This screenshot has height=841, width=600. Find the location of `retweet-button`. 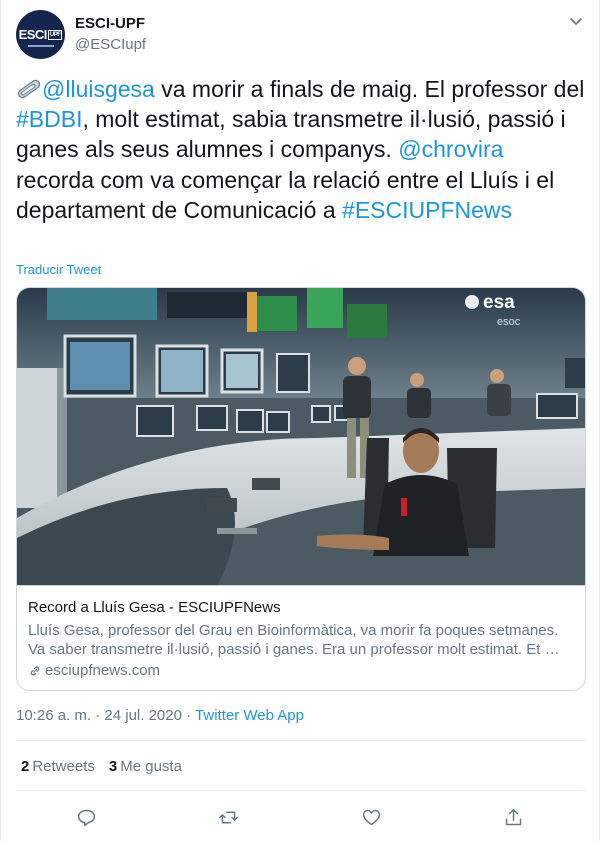

retweet-button is located at coordinates (228, 817).